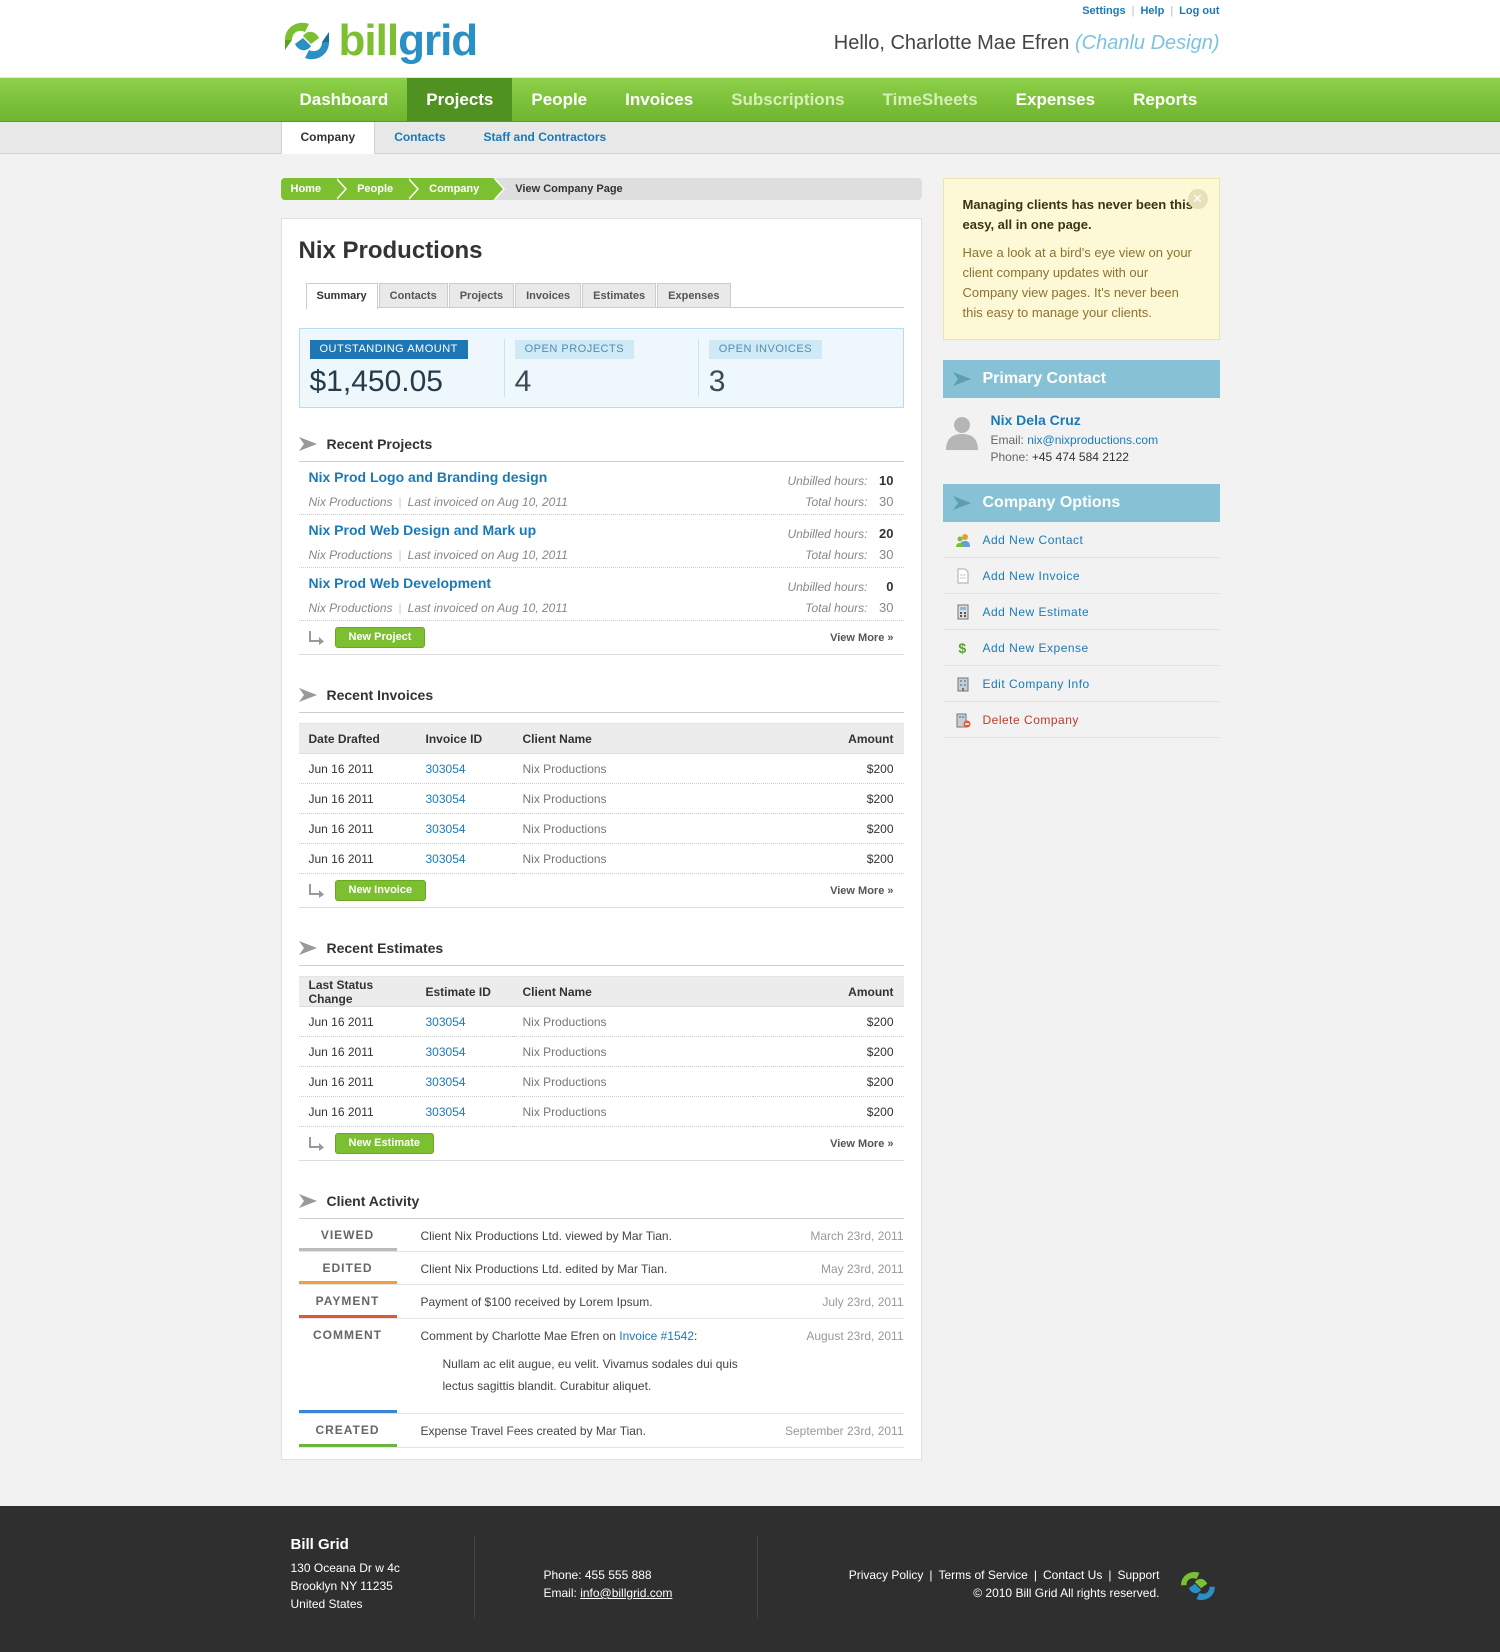 The width and height of the screenshot is (1500, 1652). What do you see at coordinates (428, 477) in the screenshot?
I see `project-link: Nix Prod Logo and Branding design` at bounding box center [428, 477].